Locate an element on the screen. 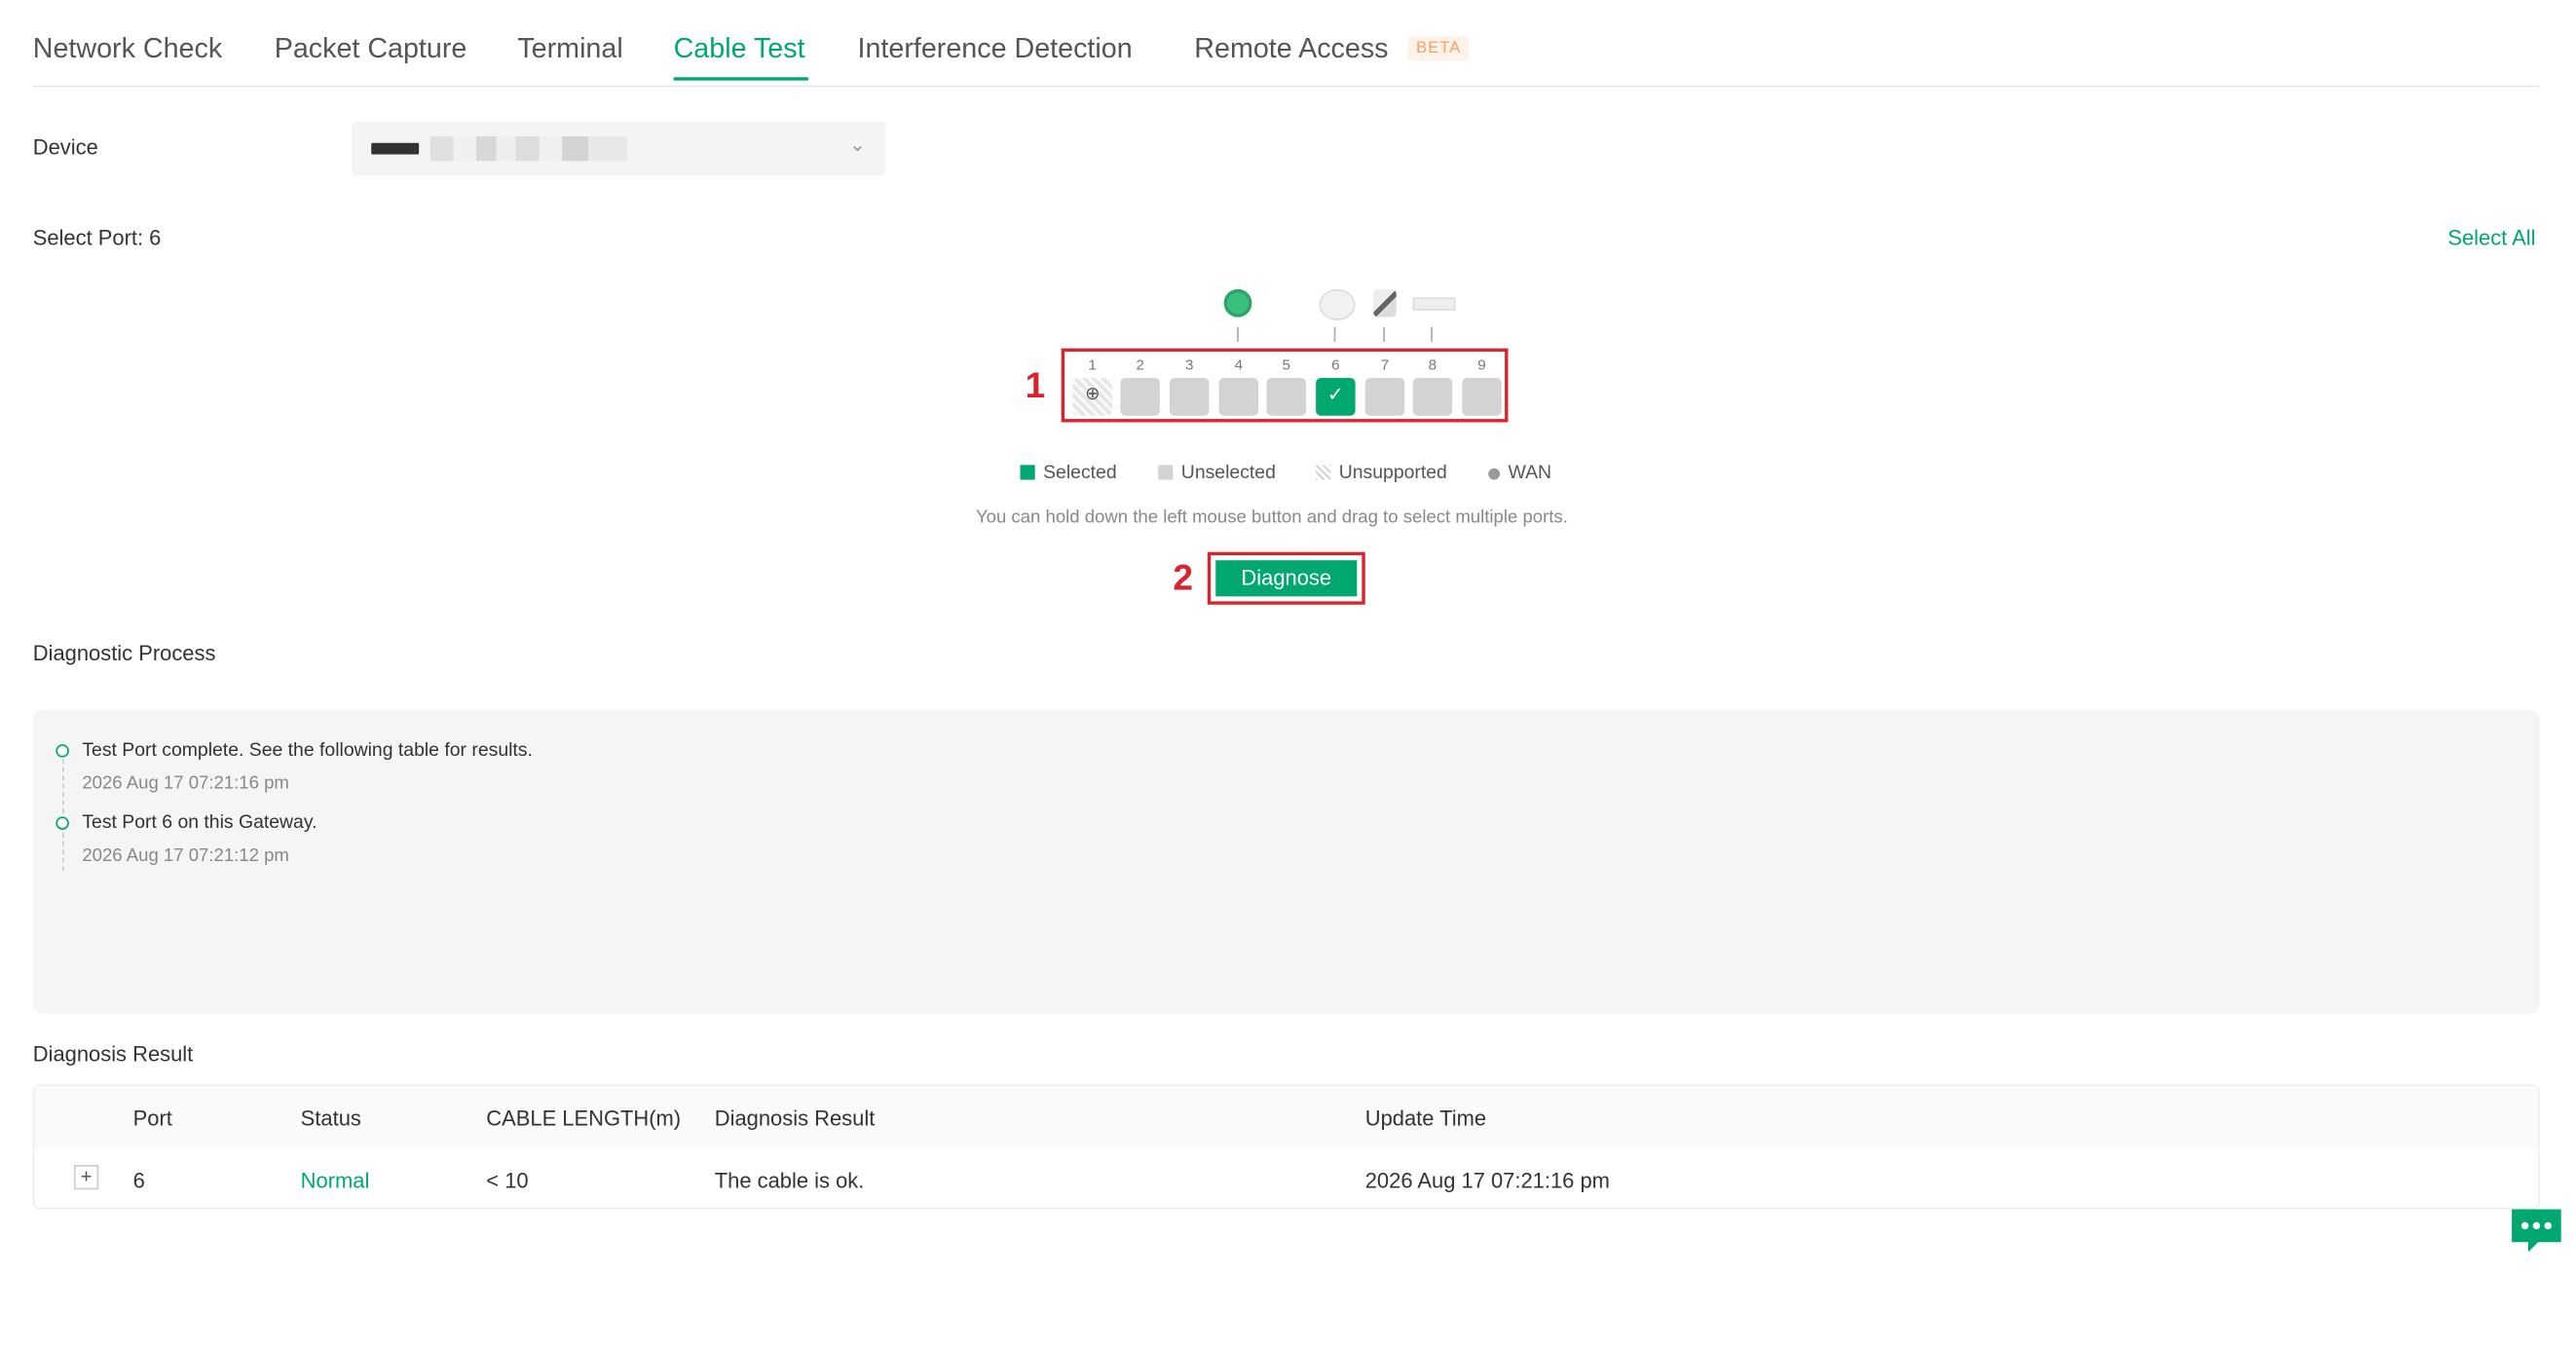  port-number: 8 is located at coordinates (1432, 365).